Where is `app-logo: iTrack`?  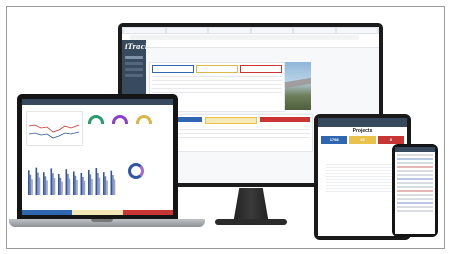
app-logo: iTrack is located at coordinates (137, 46).